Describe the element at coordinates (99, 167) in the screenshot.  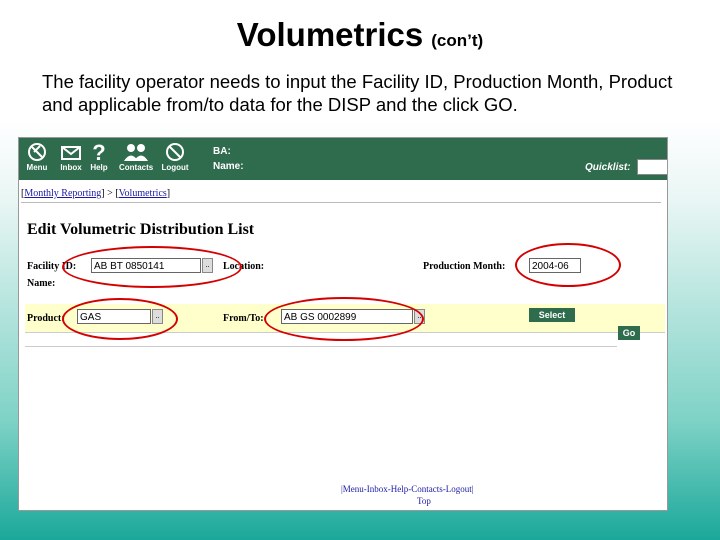
I see `nav-help-label: Help` at that location.